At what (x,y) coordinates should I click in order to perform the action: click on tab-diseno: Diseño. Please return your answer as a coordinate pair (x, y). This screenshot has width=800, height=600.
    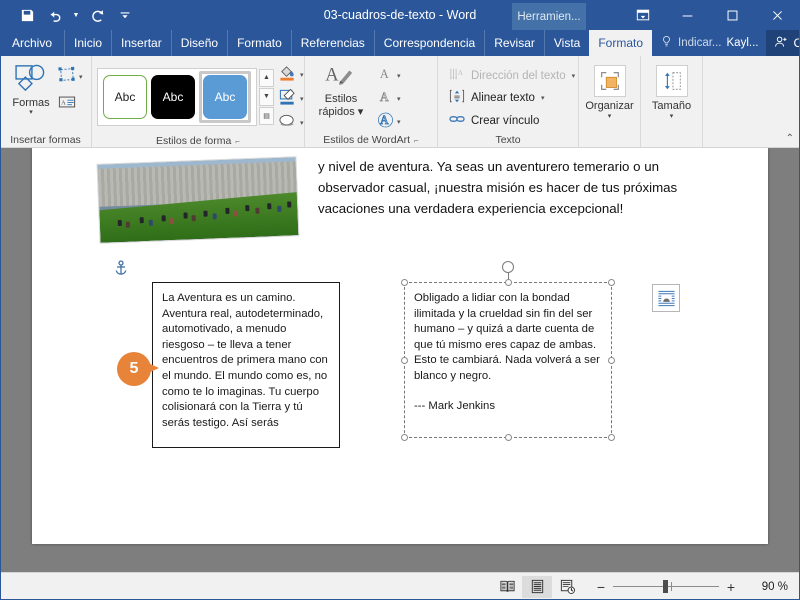
    Looking at the image, I should click on (198, 43).